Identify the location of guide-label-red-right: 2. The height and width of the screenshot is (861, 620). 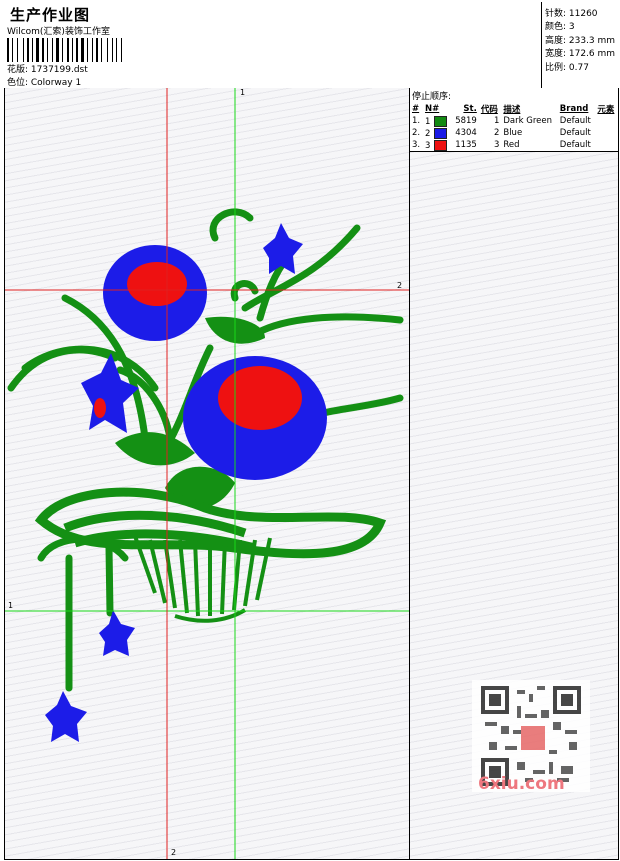
(400, 285).